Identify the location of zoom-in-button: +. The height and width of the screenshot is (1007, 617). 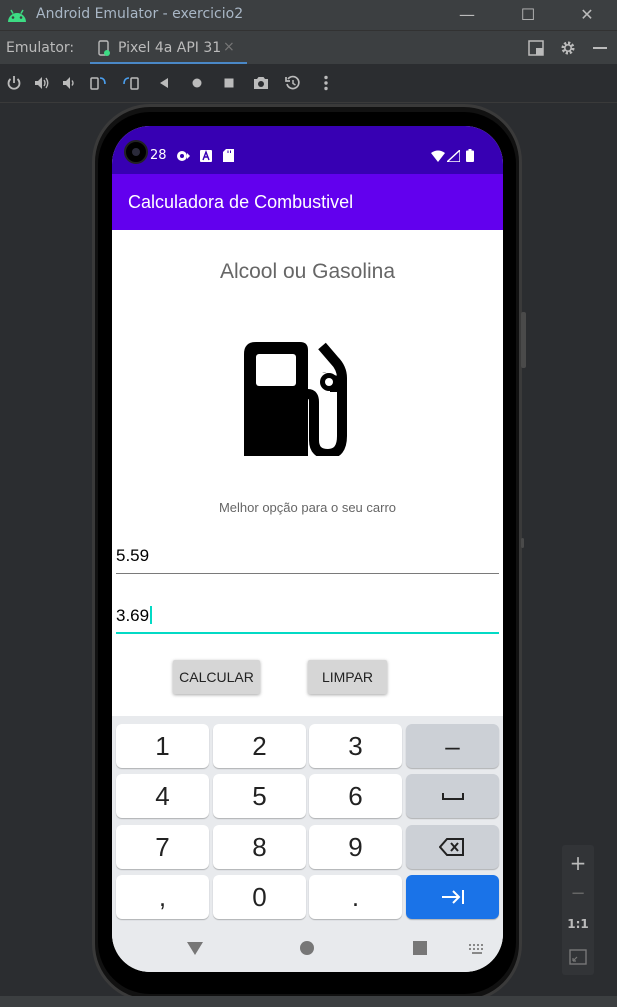
(578, 863).